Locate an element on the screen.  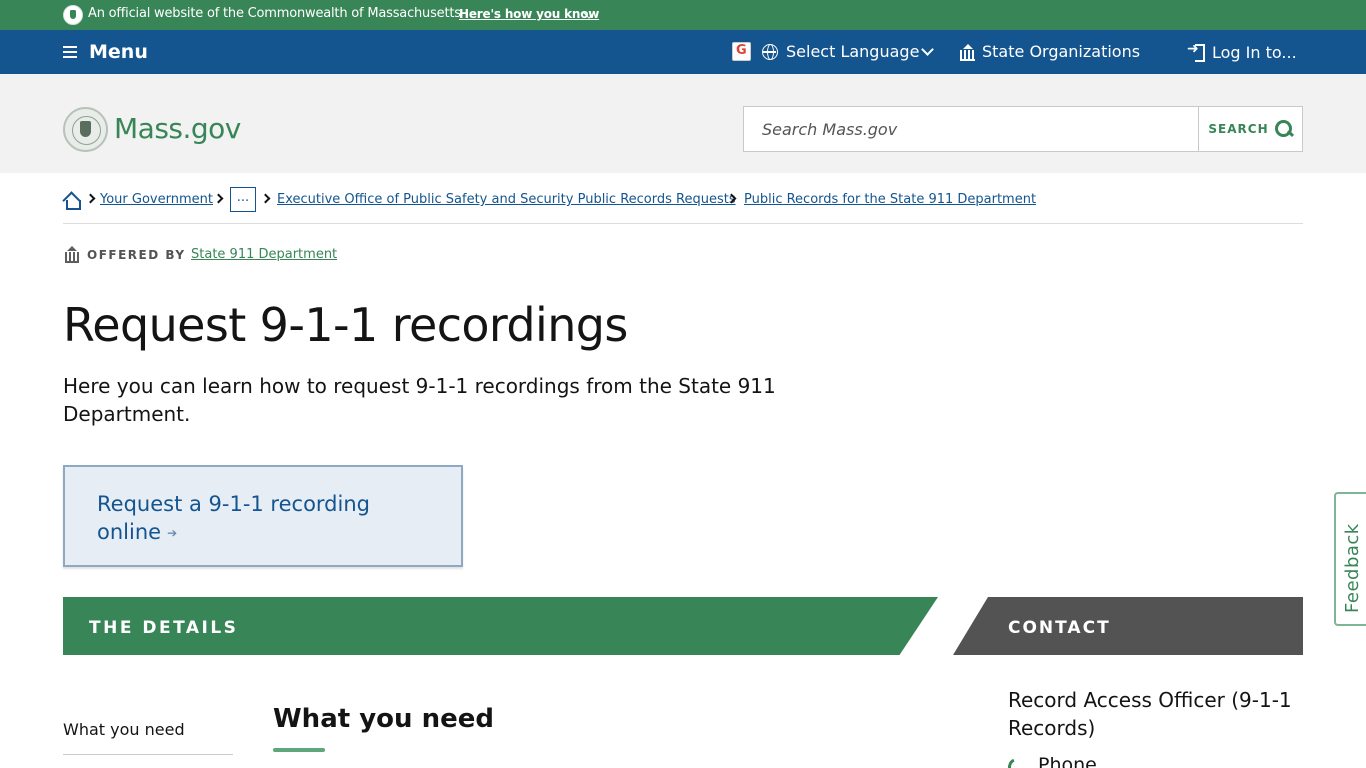
cta-text: Request a 9-1-1 recording online is located at coordinates (233, 518).